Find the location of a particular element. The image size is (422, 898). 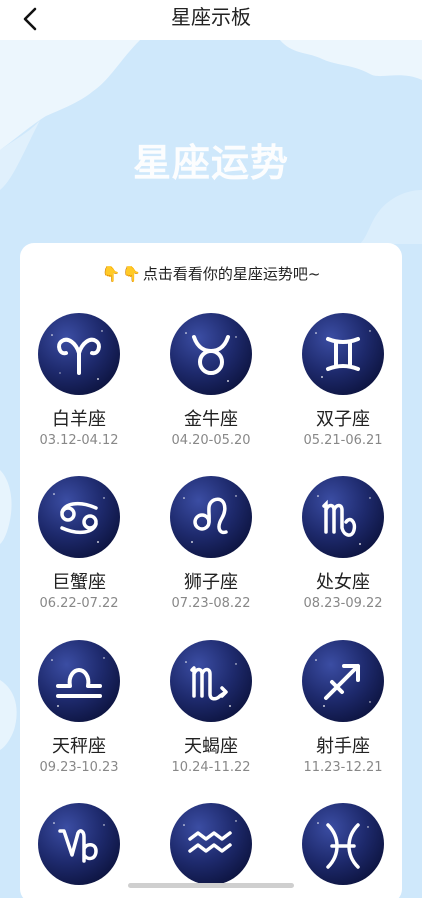

virgo-icon is located at coordinates (343, 517).